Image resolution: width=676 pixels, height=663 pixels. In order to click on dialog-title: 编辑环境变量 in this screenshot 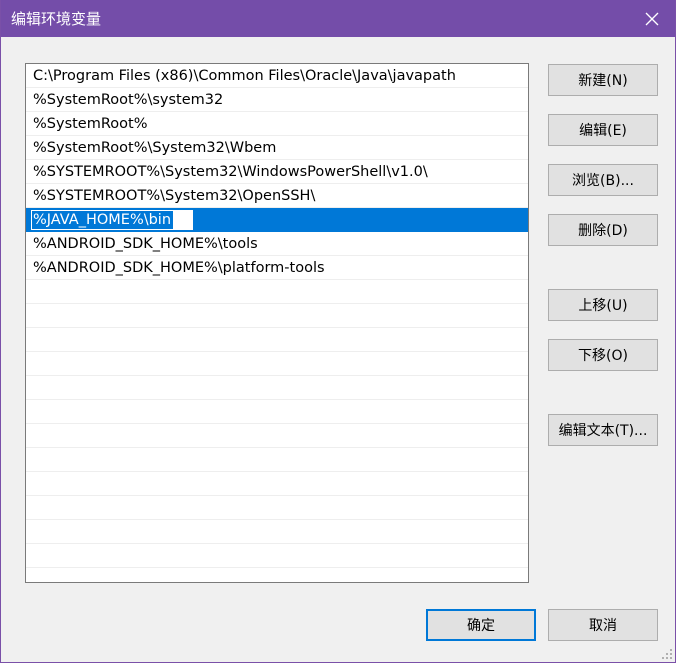, I will do `click(56, 19)`.